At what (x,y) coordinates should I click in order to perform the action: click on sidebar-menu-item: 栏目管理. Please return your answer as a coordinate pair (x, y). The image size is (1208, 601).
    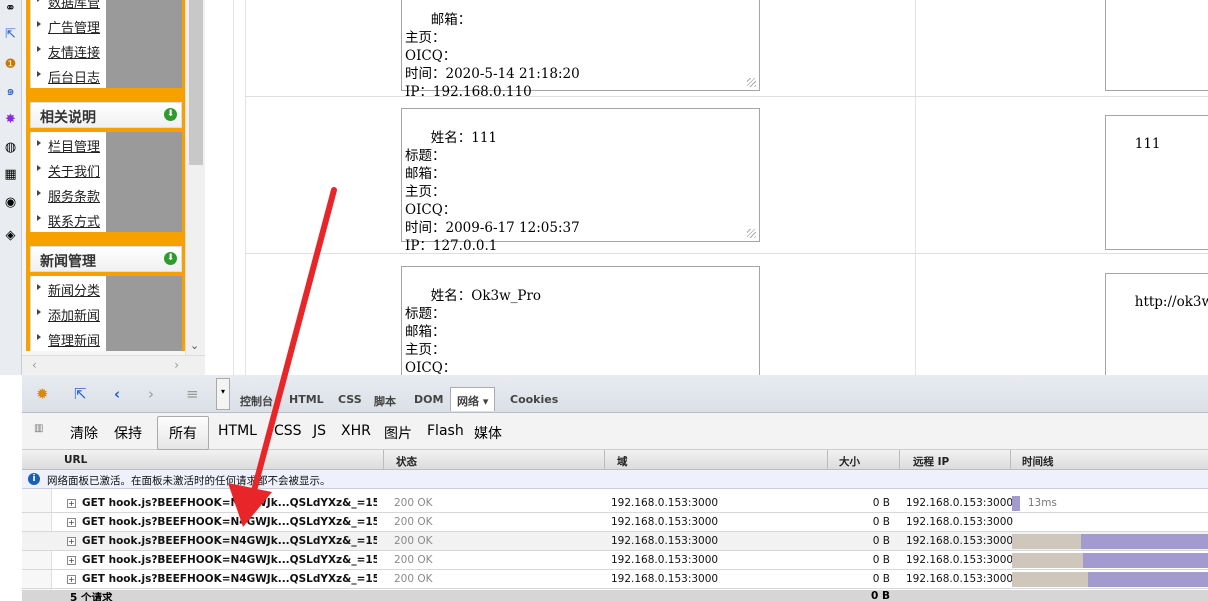
    Looking at the image, I should click on (68, 144).